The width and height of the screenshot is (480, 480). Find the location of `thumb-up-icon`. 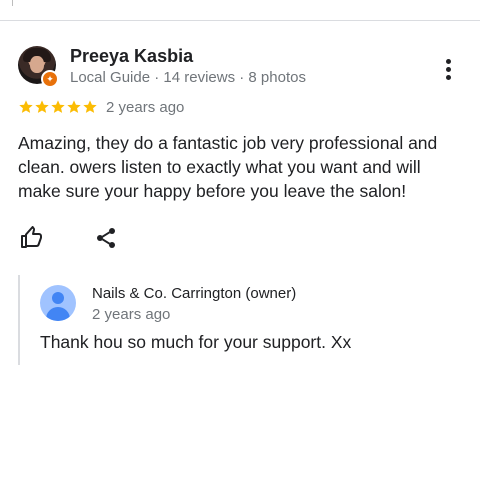

thumb-up-icon is located at coordinates (31, 237).